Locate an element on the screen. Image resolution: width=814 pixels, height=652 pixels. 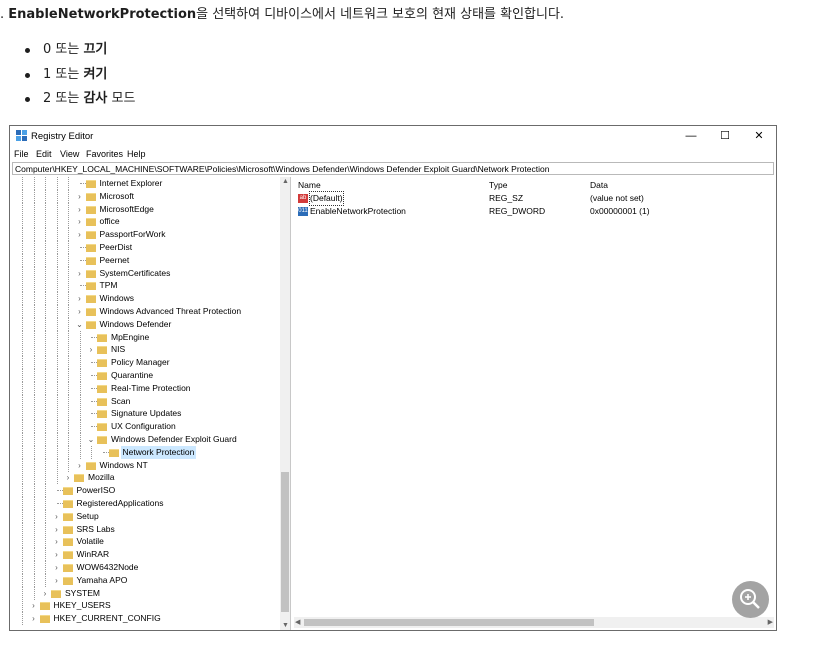
tree-item-label: Windows Defender is located at coordinates (135, 323).